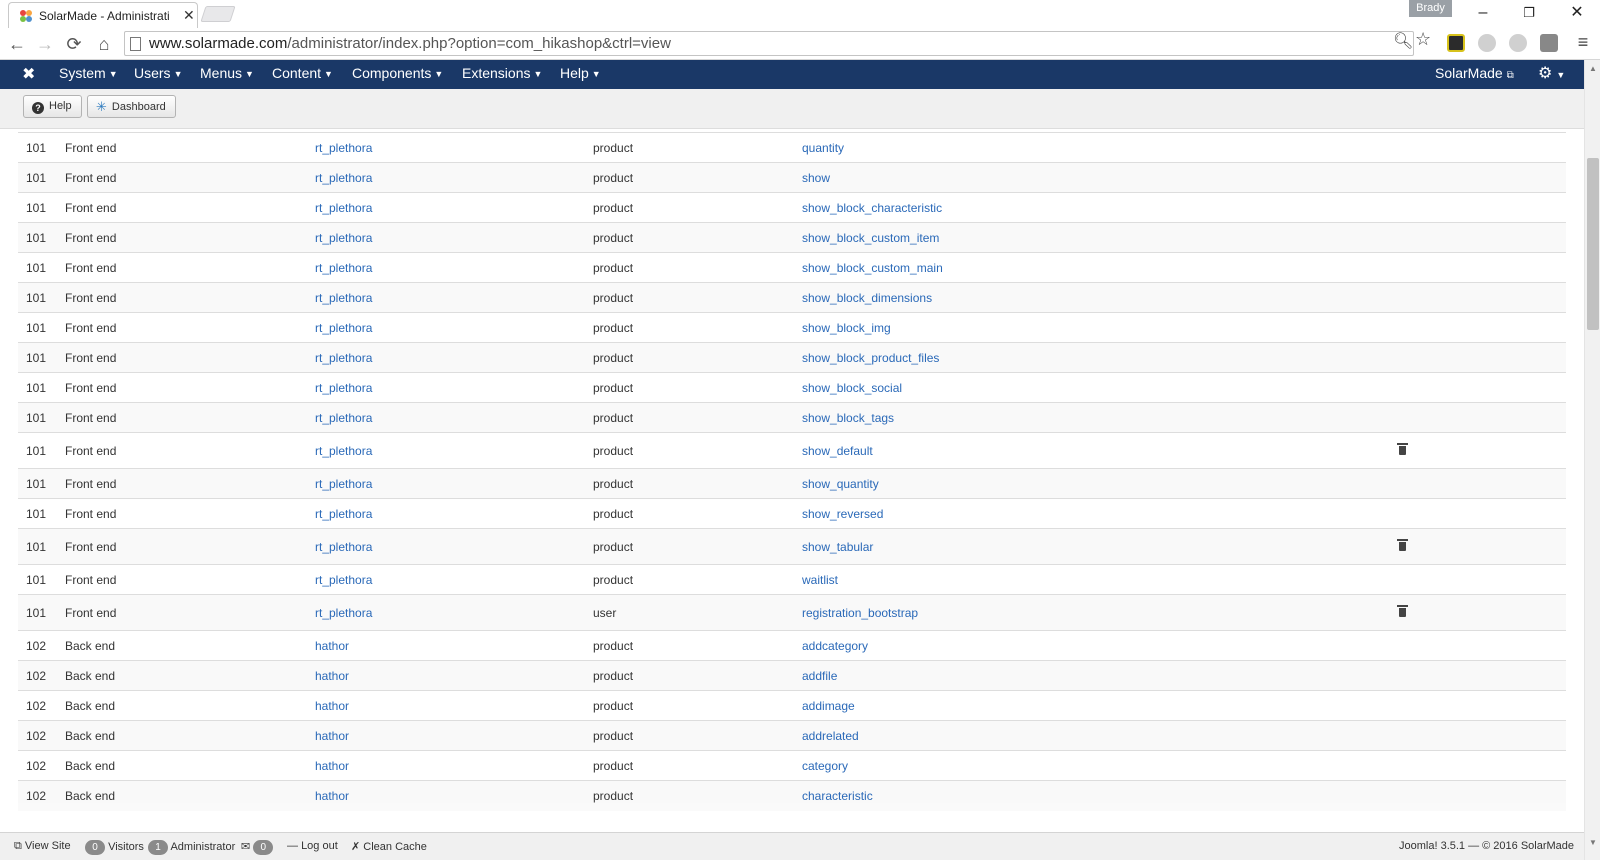  I want to click on row-file-link: show_tabular, so click(1100, 546).